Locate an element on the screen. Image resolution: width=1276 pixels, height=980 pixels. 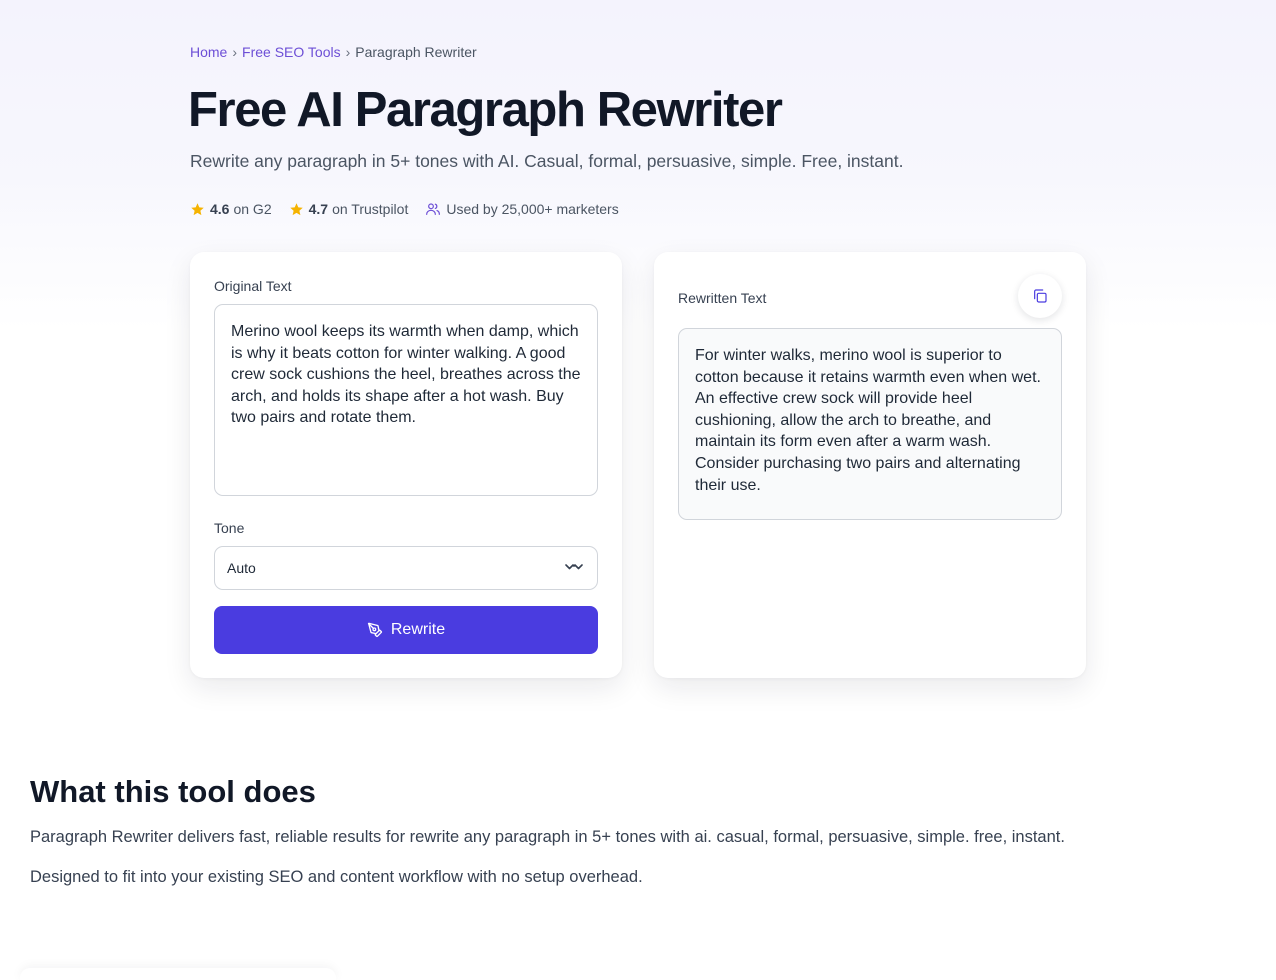
copy-button is located at coordinates (1040, 296).